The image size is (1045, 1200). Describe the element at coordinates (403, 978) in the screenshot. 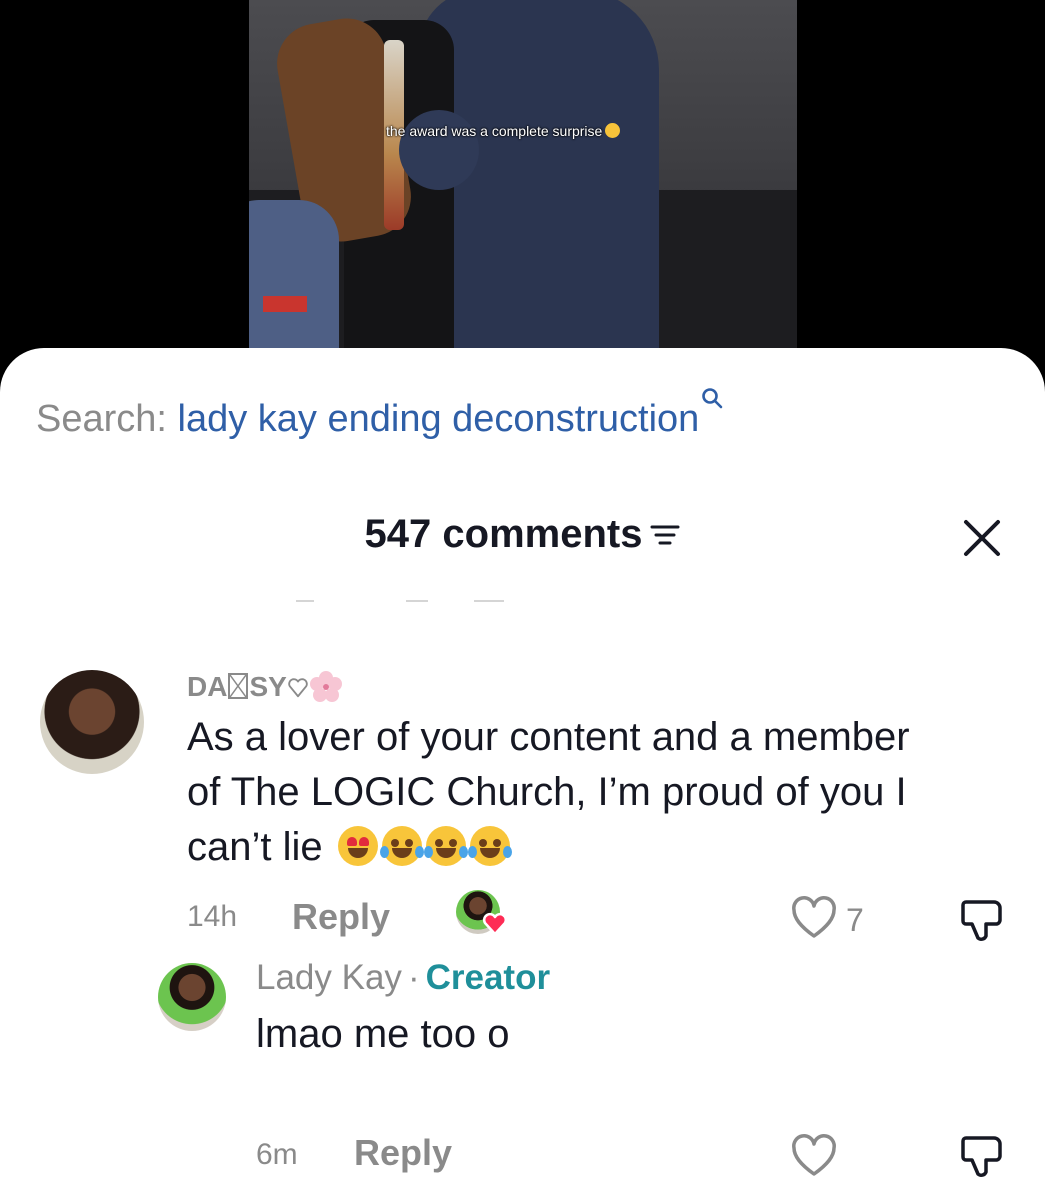

I see `reply-username: Lady Kay · Creator` at that location.